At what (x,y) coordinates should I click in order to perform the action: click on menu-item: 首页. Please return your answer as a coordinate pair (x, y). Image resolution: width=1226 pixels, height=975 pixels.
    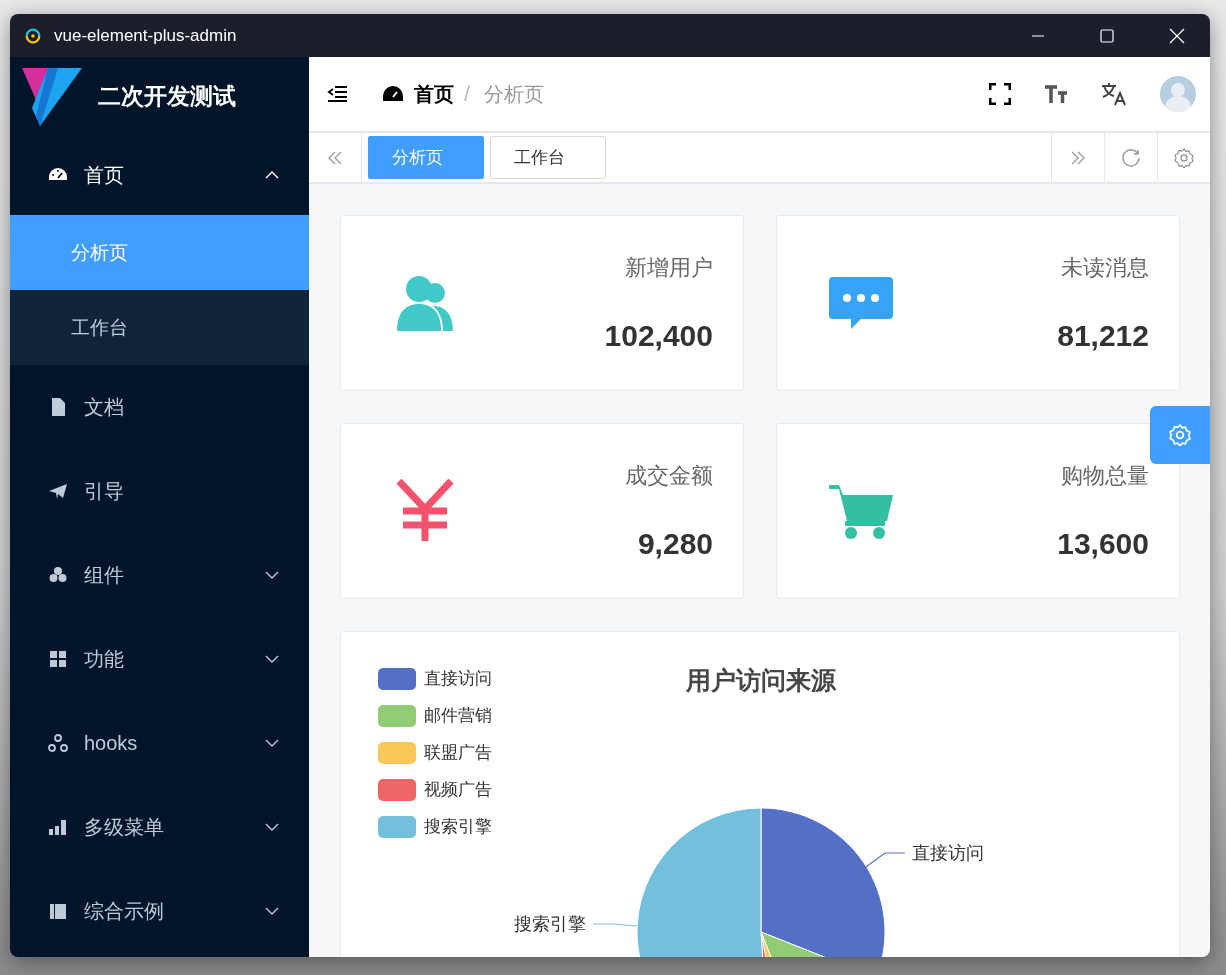
    Looking at the image, I should click on (159, 175).